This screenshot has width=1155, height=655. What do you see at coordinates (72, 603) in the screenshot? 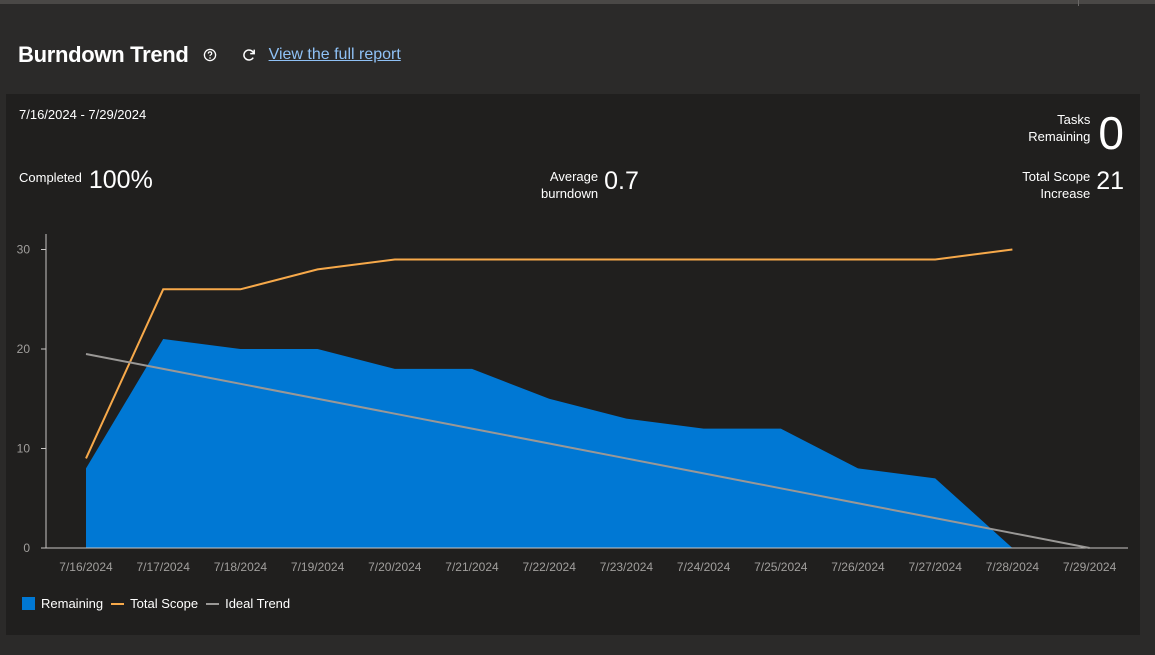
I see `legend-remaining-label: Remaining` at bounding box center [72, 603].